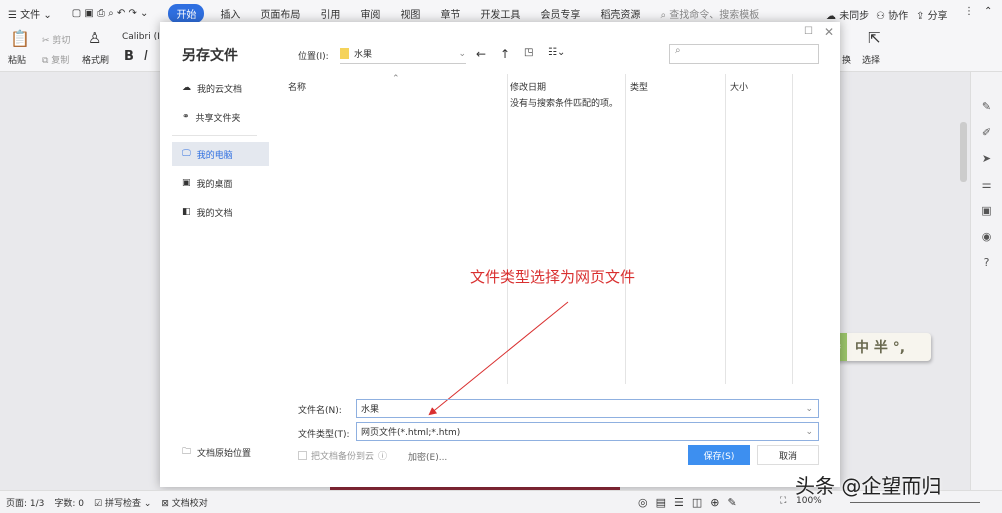 The width and height of the screenshot is (1002, 513). What do you see at coordinates (528, 52) in the screenshot?
I see `new-folder-icon: ◳` at bounding box center [528, 52].